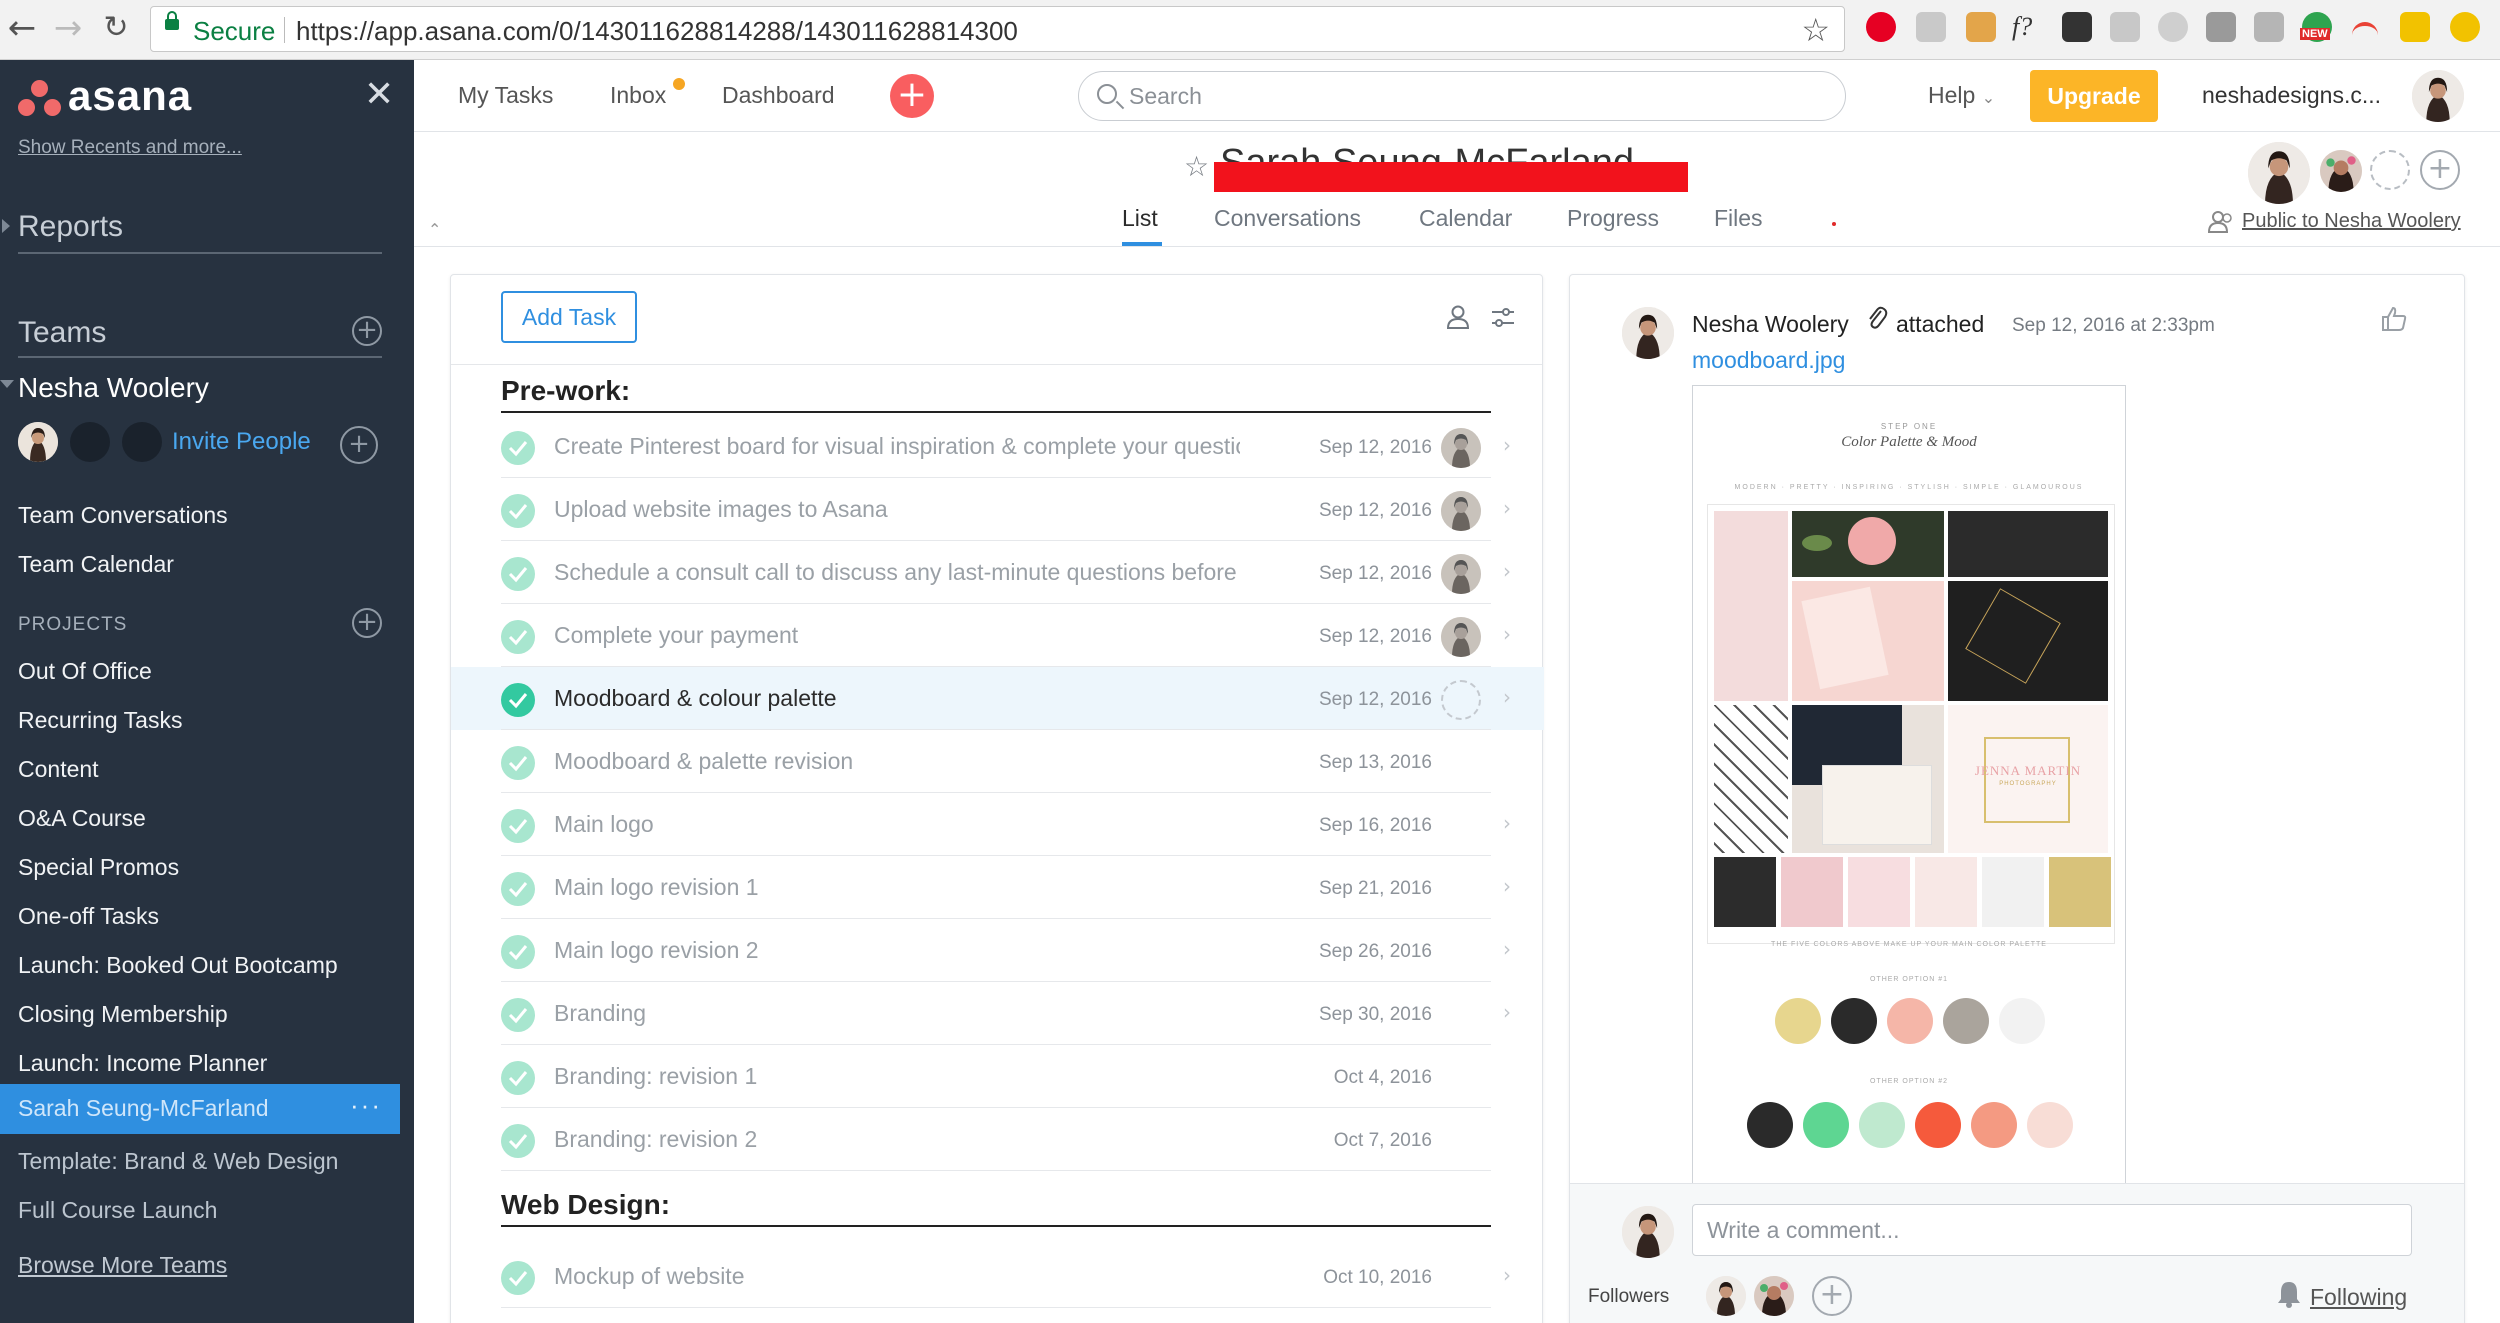  What do you see at coordinates (638, 95) in the screenshot?
I see `inbox-link: Inbox` at bounding box center [638, 95].